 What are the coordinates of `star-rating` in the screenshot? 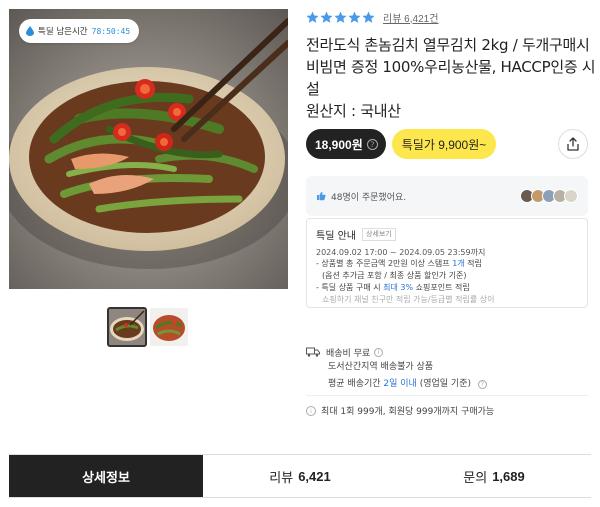 It's located at (340, 17).